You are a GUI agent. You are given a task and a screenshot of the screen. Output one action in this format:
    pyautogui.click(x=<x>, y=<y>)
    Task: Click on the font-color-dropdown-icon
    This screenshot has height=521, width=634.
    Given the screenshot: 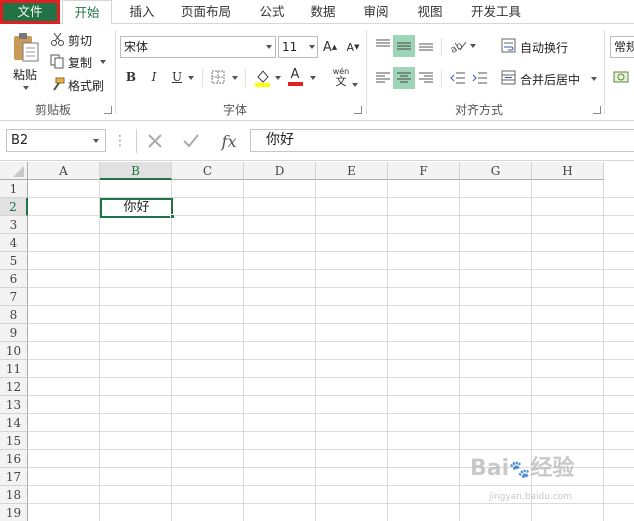 What is the action you would take?
    pyautogui.click(x=313, y=78)
    